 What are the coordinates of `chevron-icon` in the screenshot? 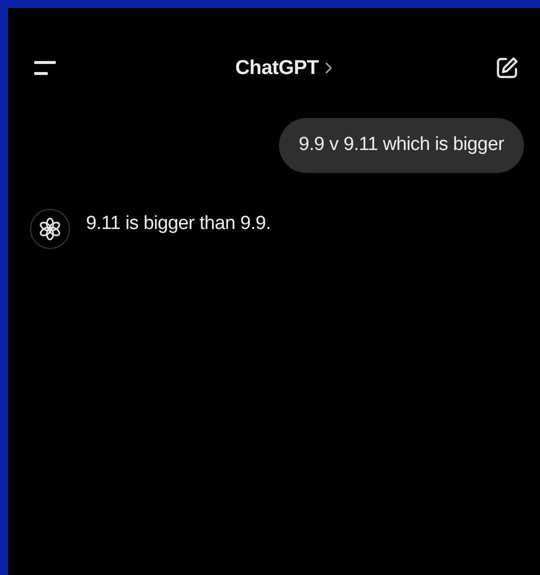 It's located at (328, 68).